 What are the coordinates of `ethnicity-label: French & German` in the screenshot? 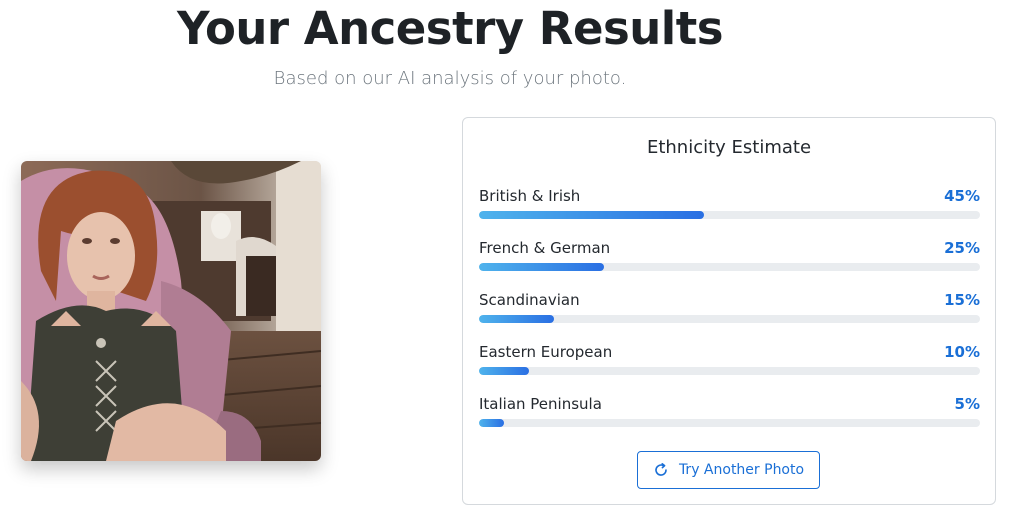 It's located at (545, 248).